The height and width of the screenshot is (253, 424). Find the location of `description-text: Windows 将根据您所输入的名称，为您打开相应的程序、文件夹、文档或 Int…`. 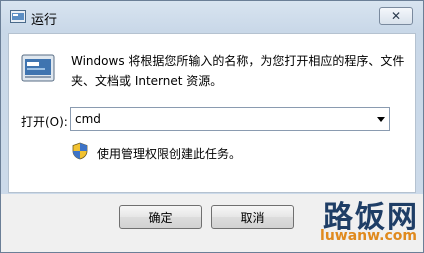

description-text: Windows 将根据您所输入的名称，为您打开相应的程序、文件夹、文档或 Int… is located at coordinates (238, 71).